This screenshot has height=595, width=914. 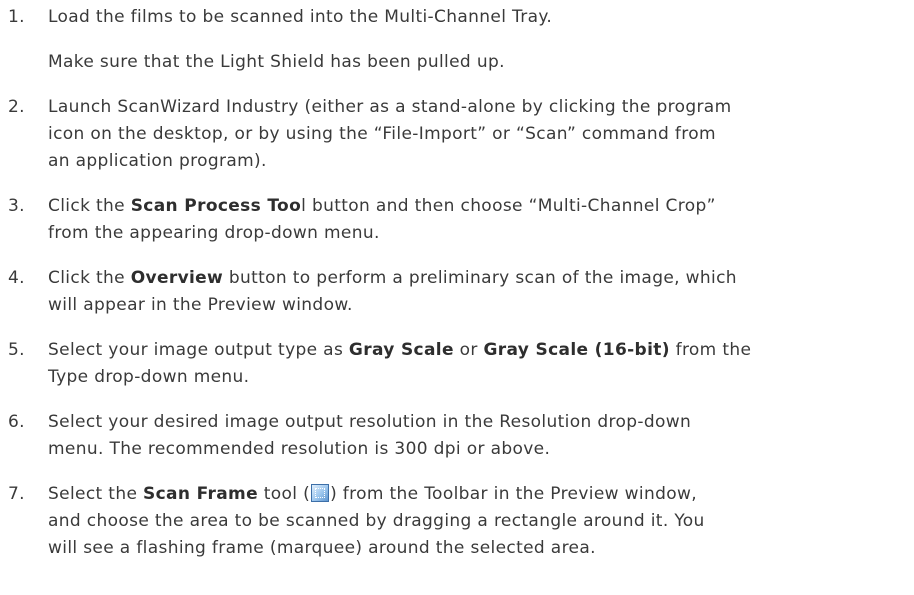 I want to click on step-line: Type drop-down menu., so click(x=149, y=377).